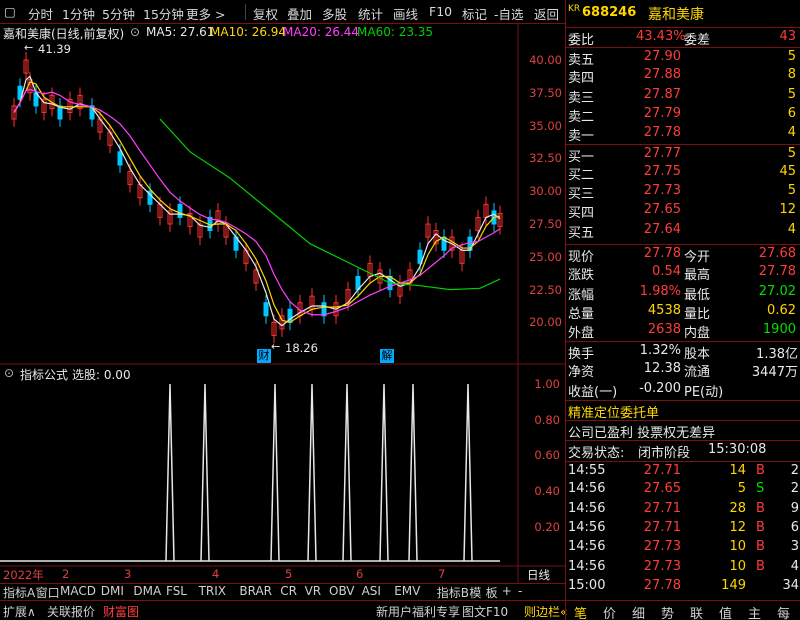  Describe the element at coordinates (19, 592) in the screenshot. I see `indicator-tab: 指标A` at that location.